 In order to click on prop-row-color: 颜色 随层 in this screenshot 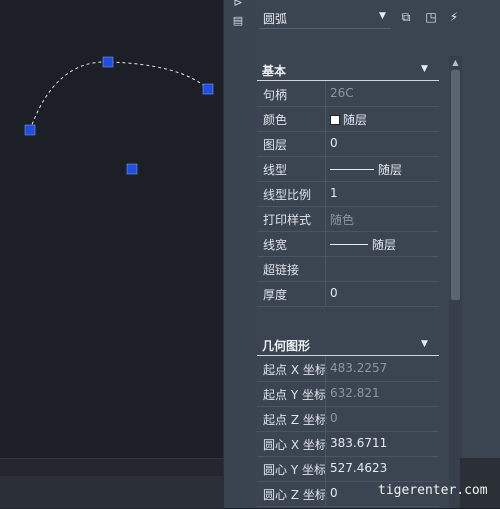, I will do `click(348, 119)`.